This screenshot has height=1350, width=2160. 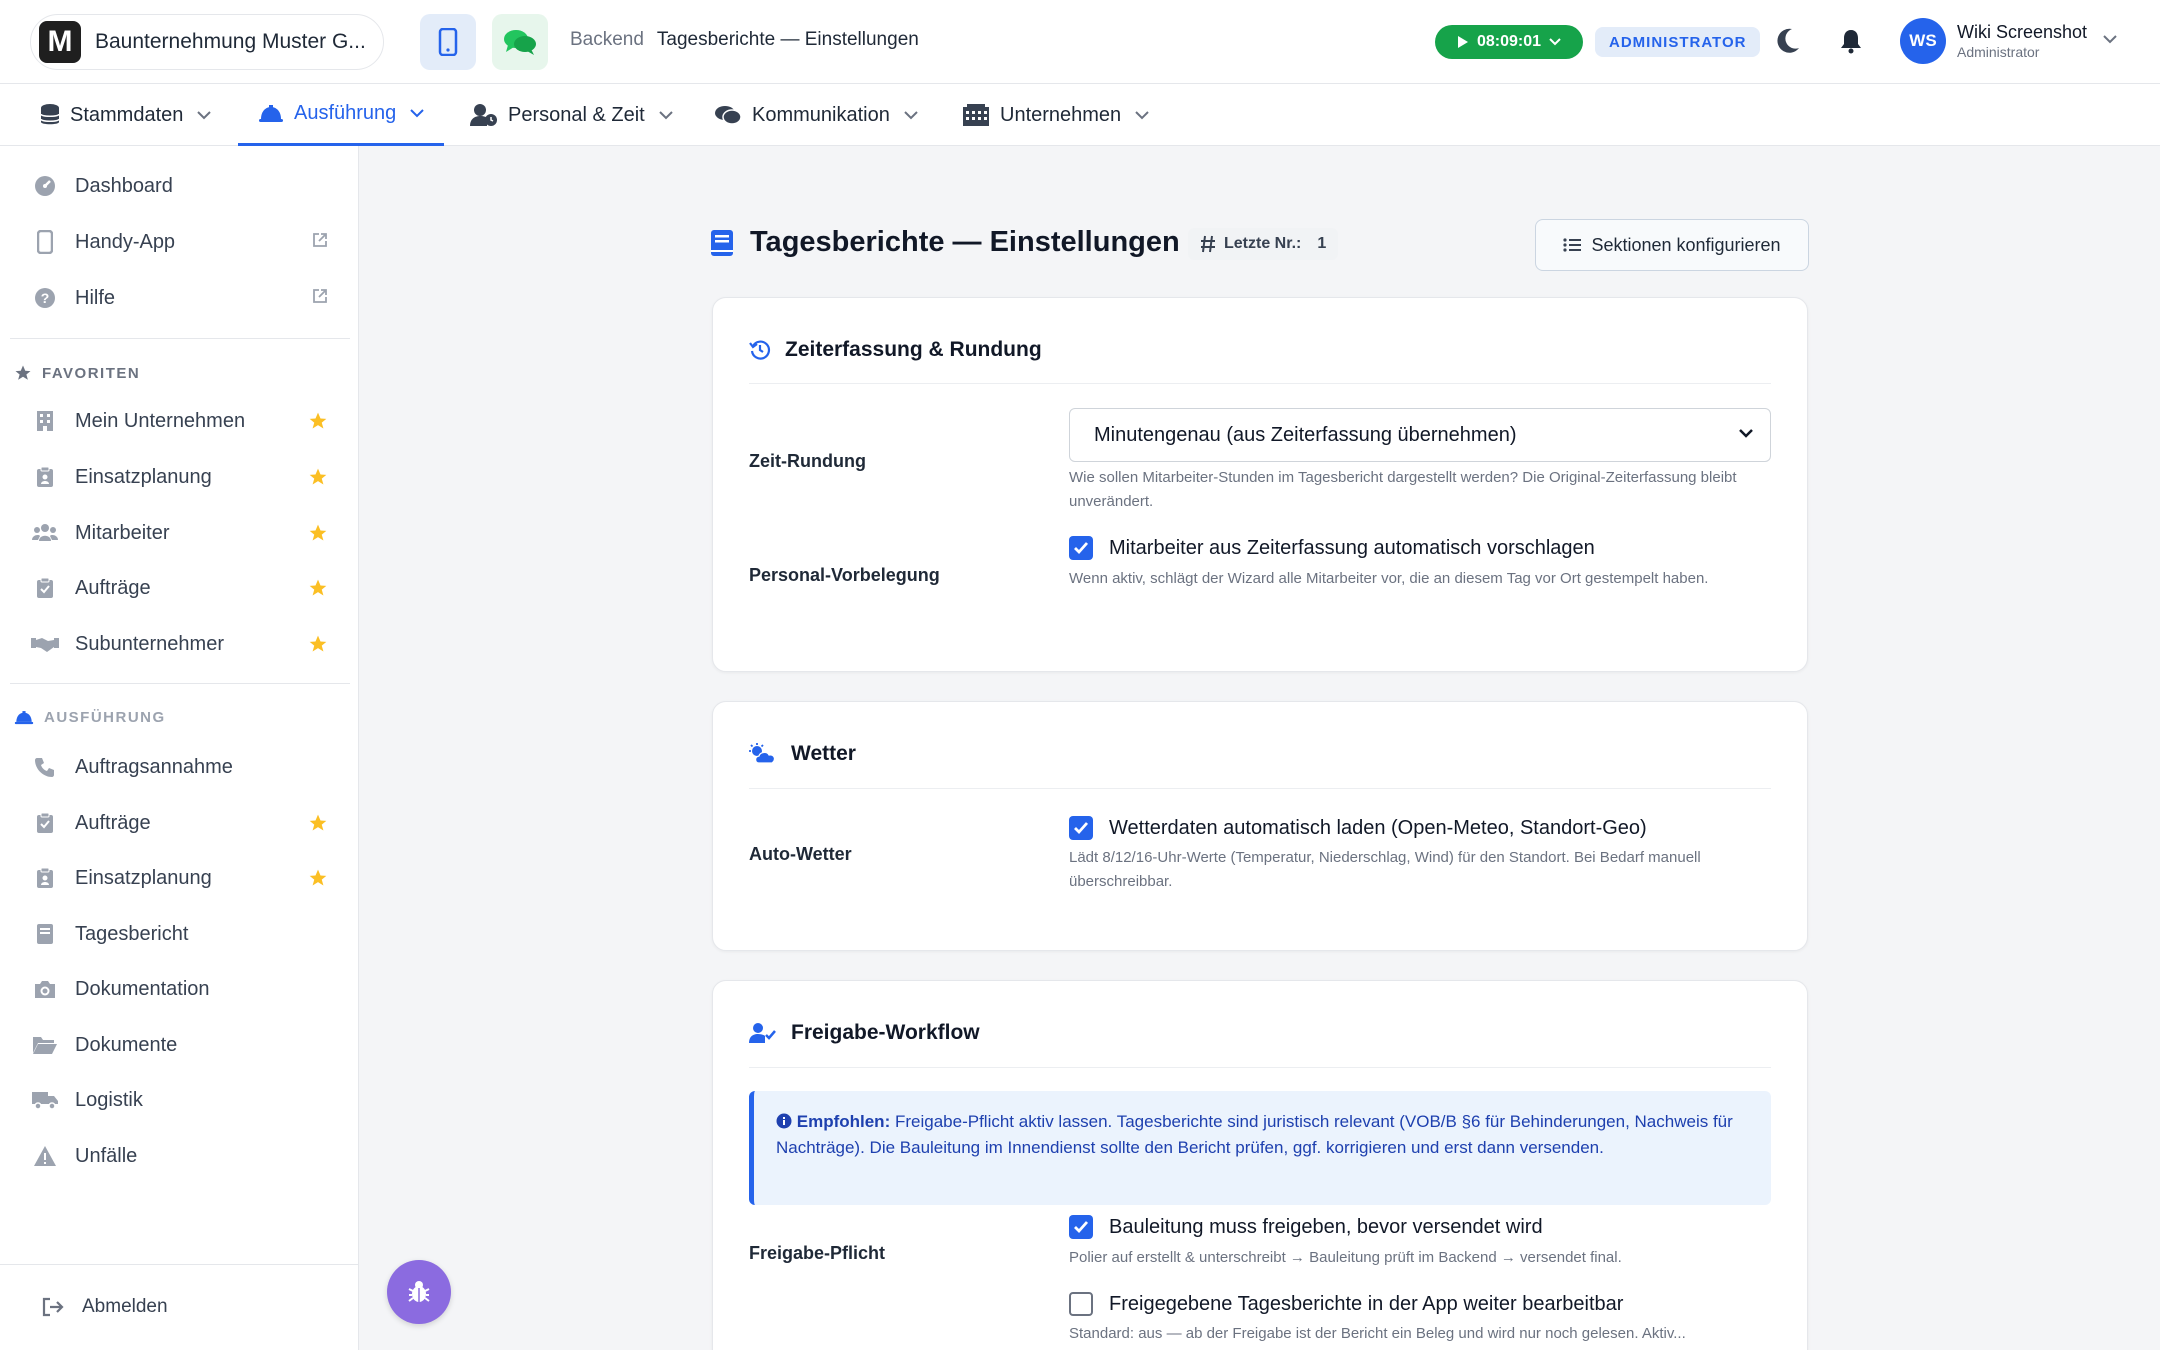 I want to click on avatar: WS, so click(x=1923, y=41).